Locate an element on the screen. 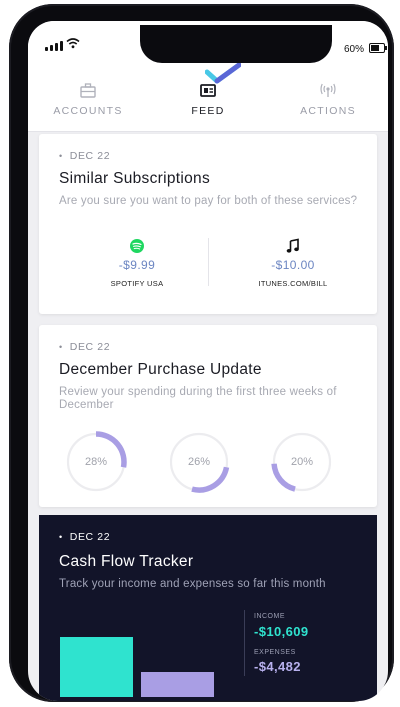  signal-icon is located at coordinates (54, 46).